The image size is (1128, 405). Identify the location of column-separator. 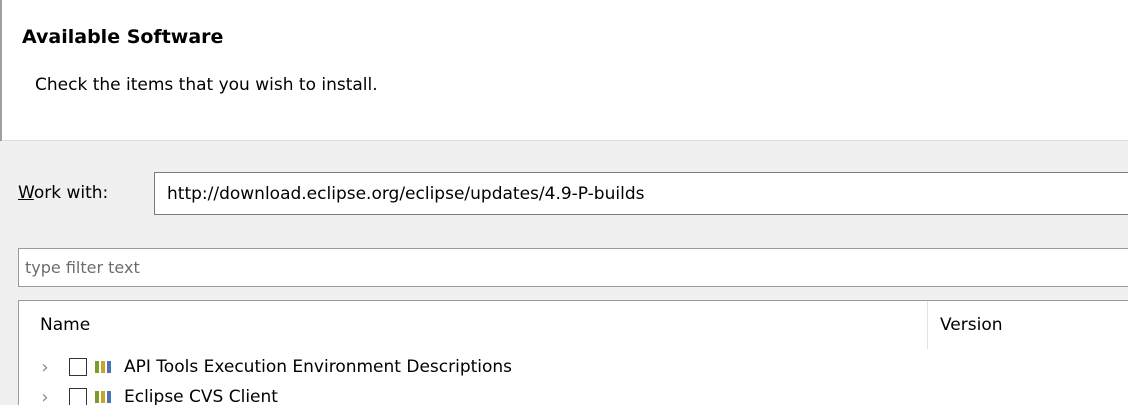
(927, 325).